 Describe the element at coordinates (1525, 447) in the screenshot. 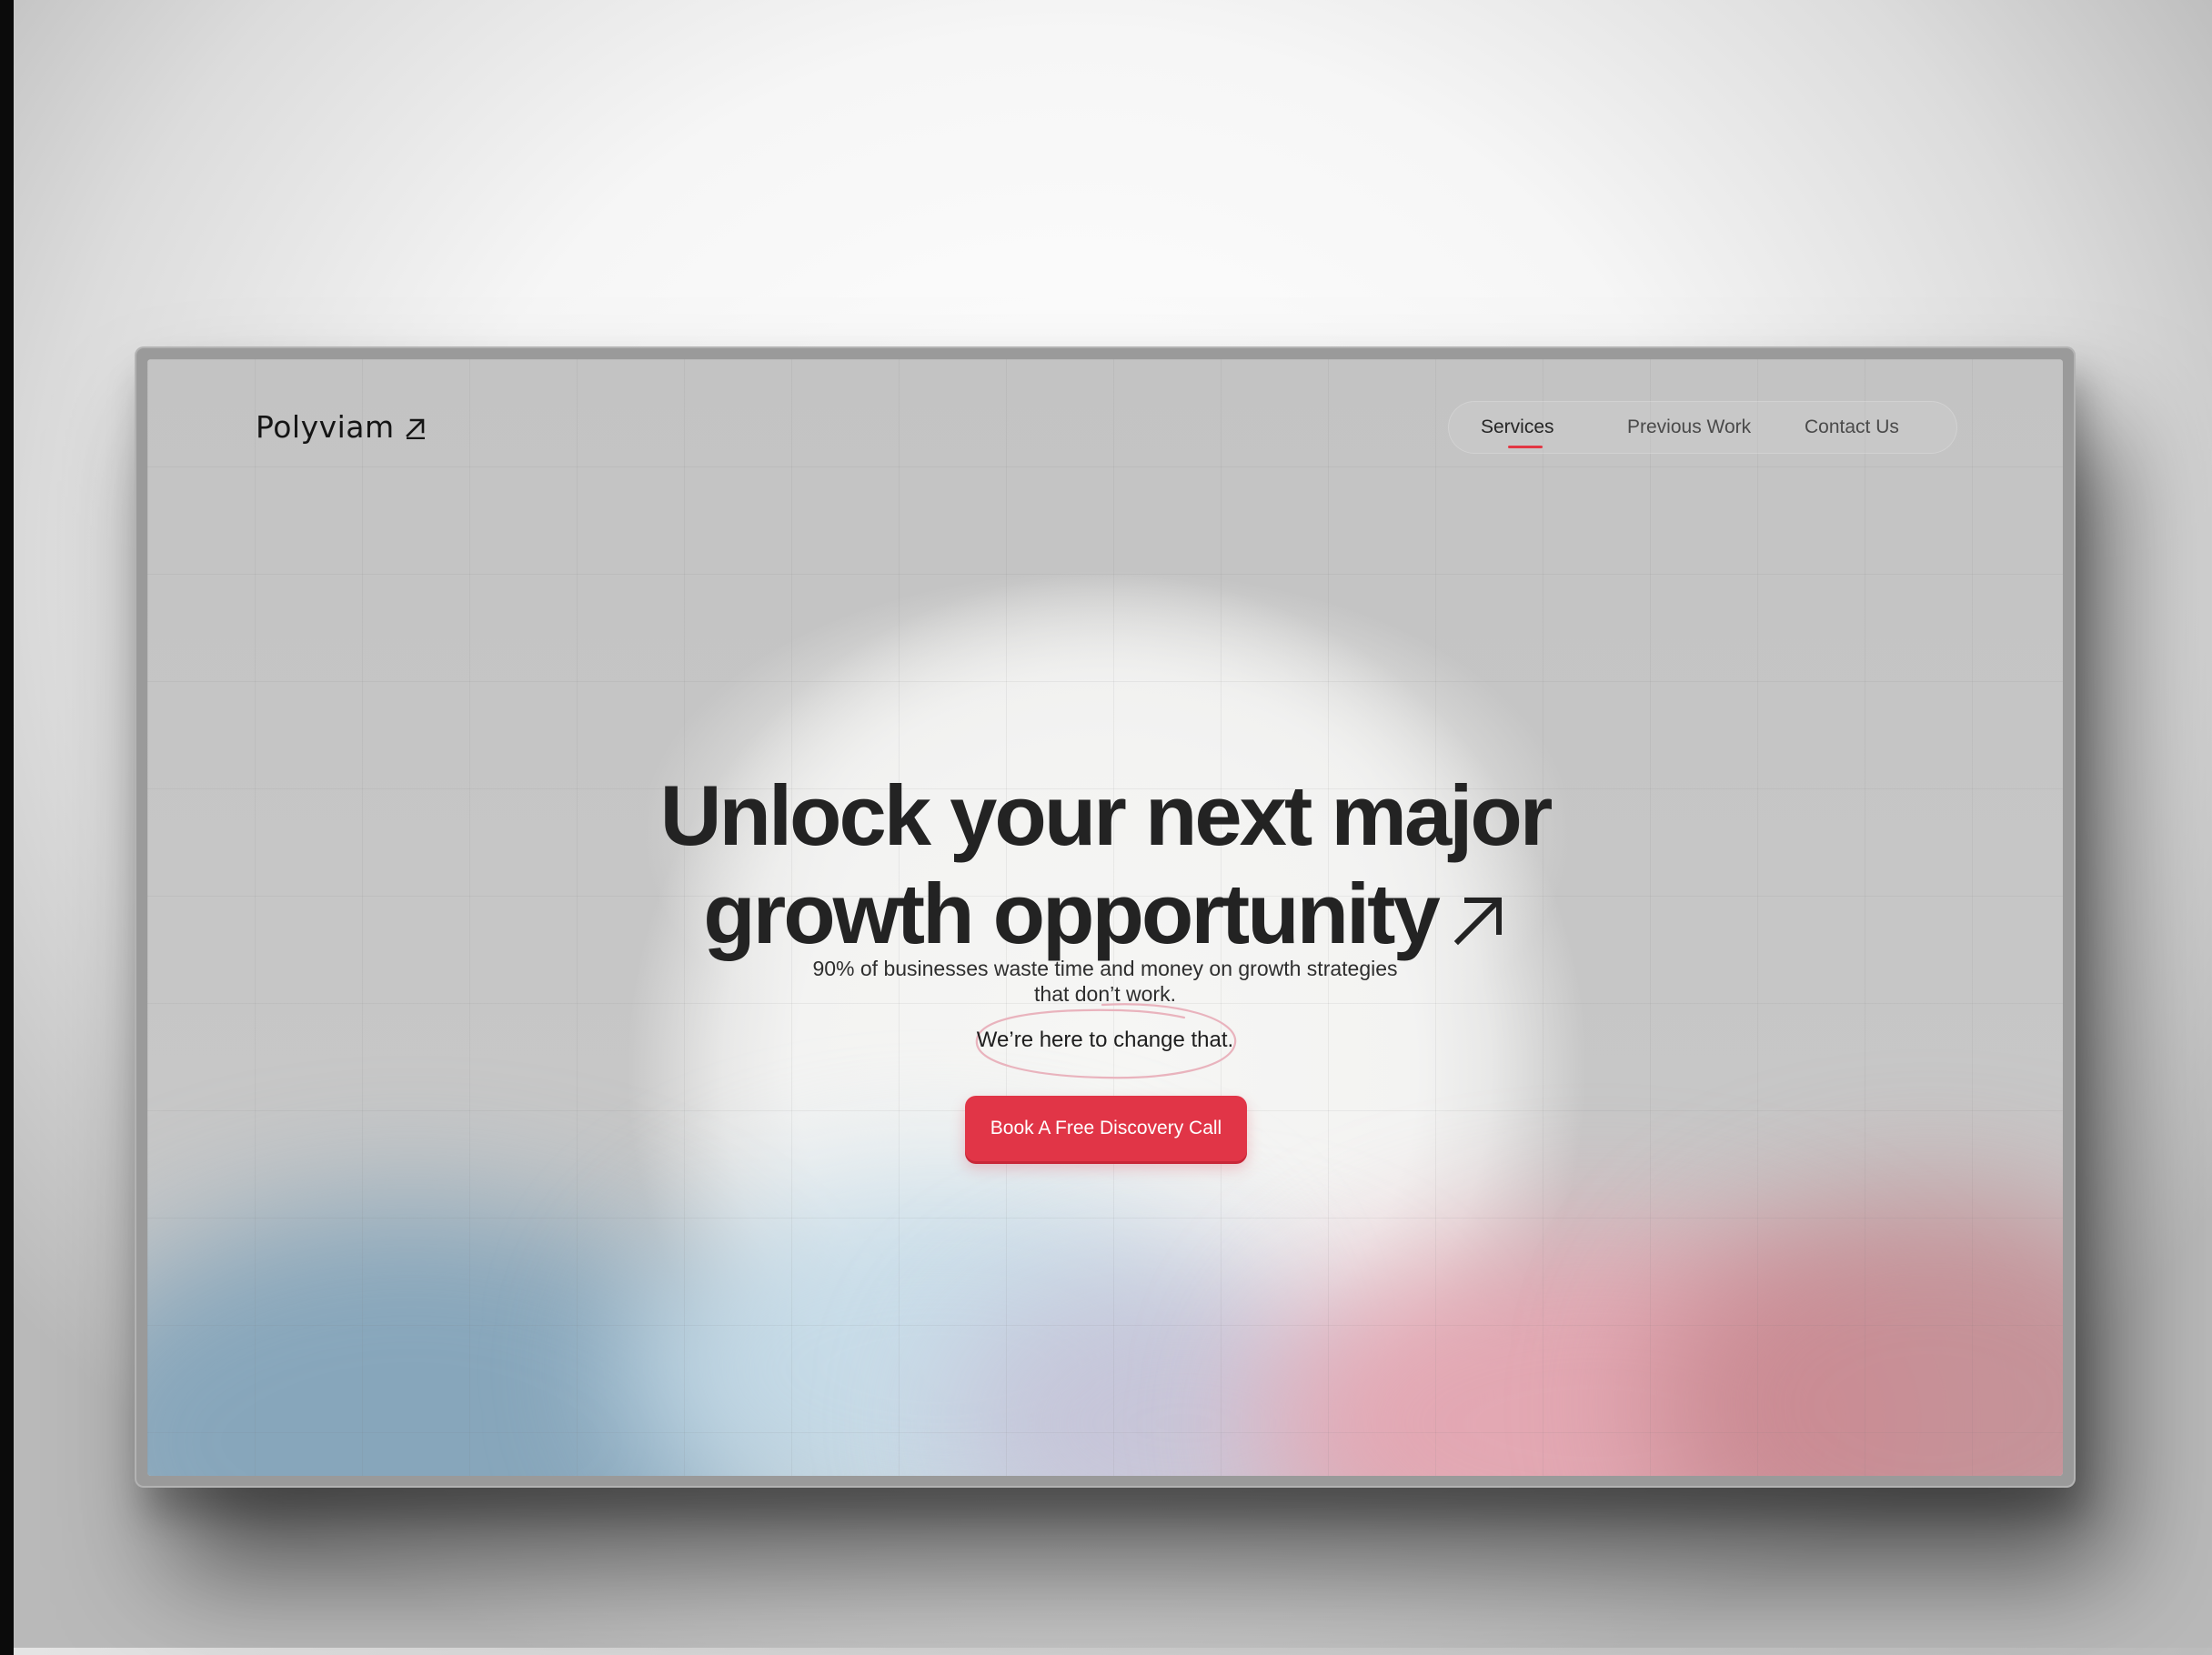

I see `active-nav-indicator` at that location.